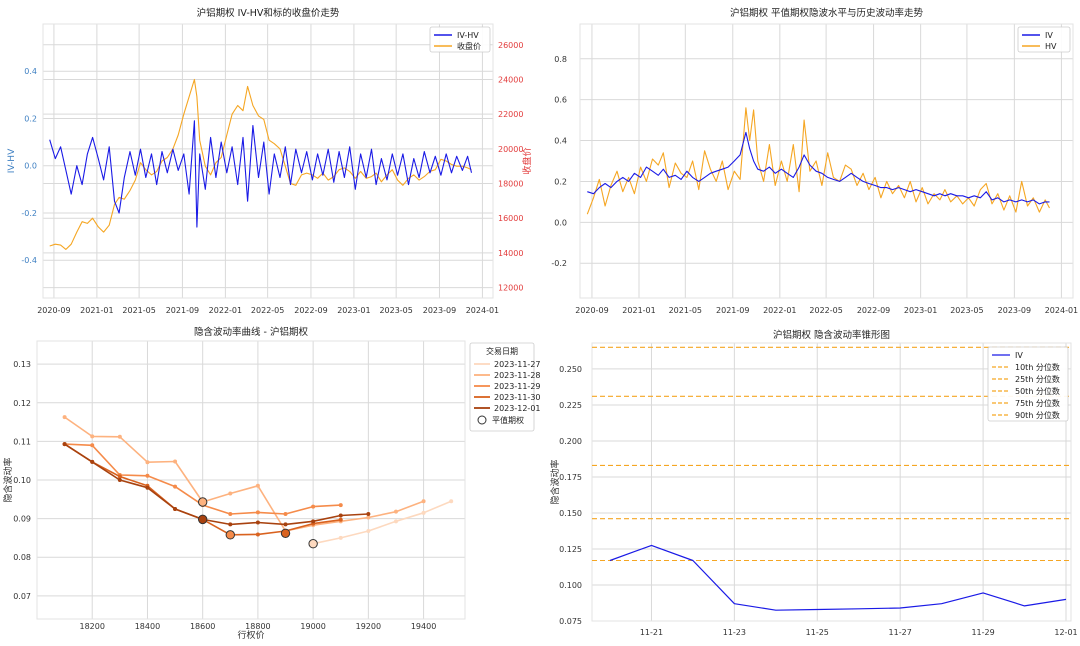  I want to click on y-tick-label: 0.150, so click(570, 513).